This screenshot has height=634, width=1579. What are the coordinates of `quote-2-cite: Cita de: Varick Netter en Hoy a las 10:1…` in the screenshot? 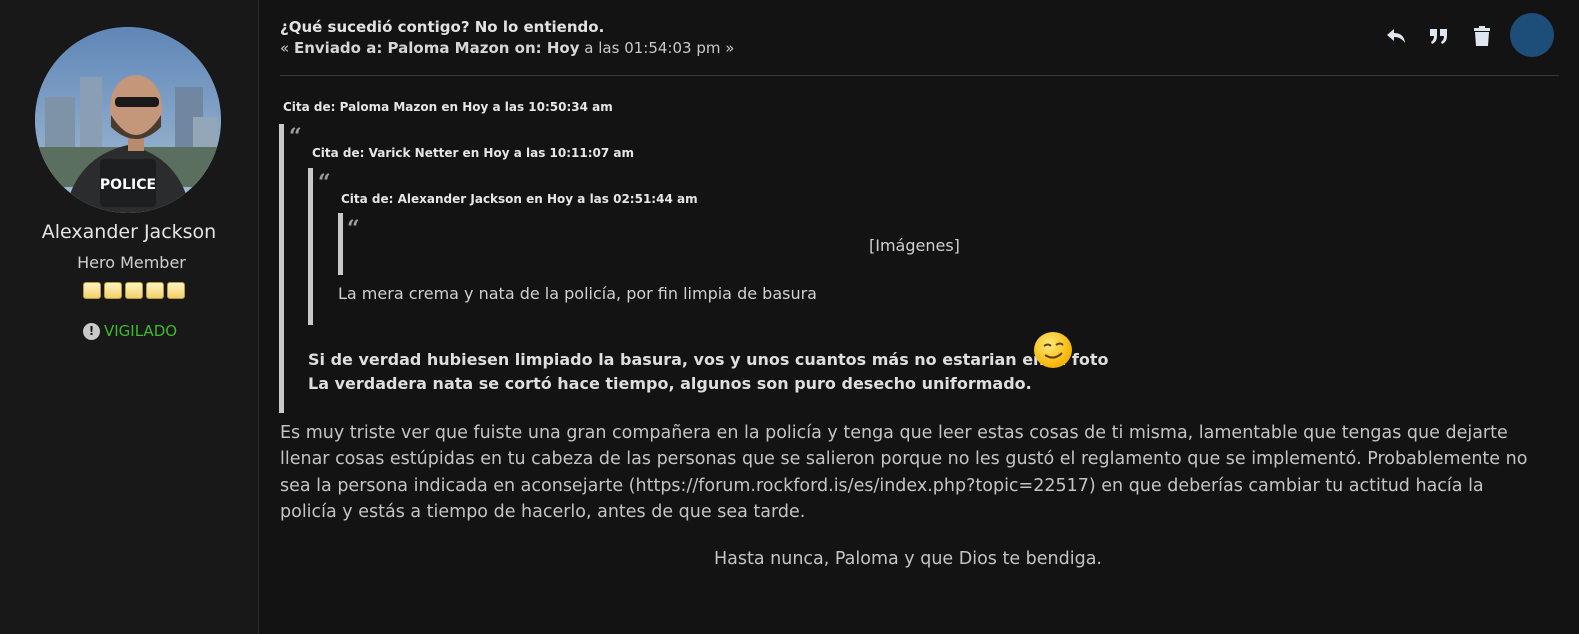 It's located at (473, 153).